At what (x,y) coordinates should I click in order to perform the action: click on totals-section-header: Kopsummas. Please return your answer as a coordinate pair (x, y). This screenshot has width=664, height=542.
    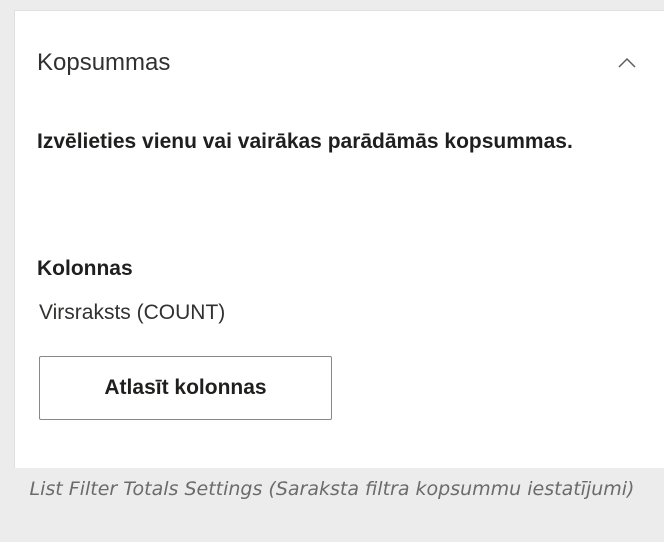
    Looking at the image, I should click on (339, 63).